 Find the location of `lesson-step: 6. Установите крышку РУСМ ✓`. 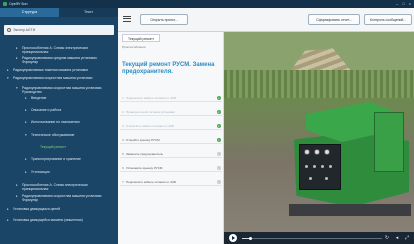

lesson-step: 6. Установите крышку РУСМ ✓ is located at coordinates (171, 168).